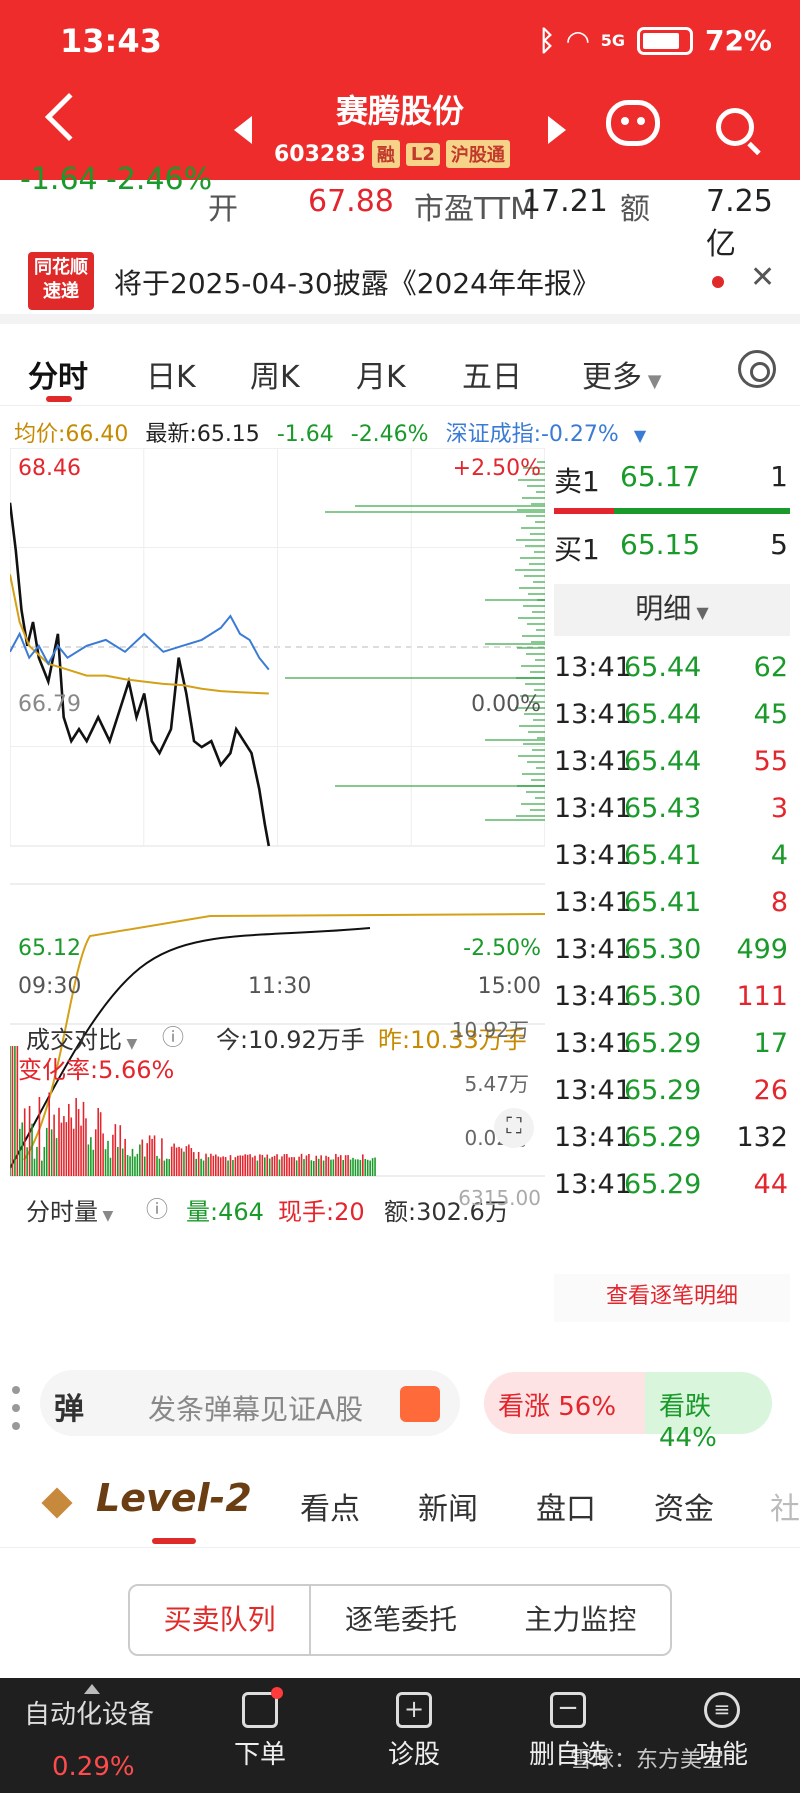  I want to click on quote-change-pct: -2.46%, so click(159, 179).